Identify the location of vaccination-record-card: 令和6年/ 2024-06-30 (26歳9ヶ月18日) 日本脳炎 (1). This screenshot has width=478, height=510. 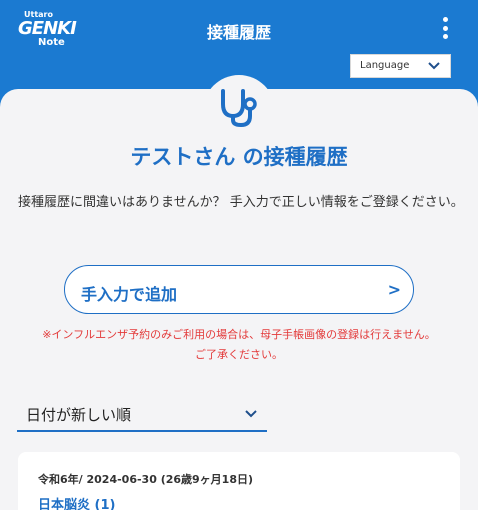
(239, 481).